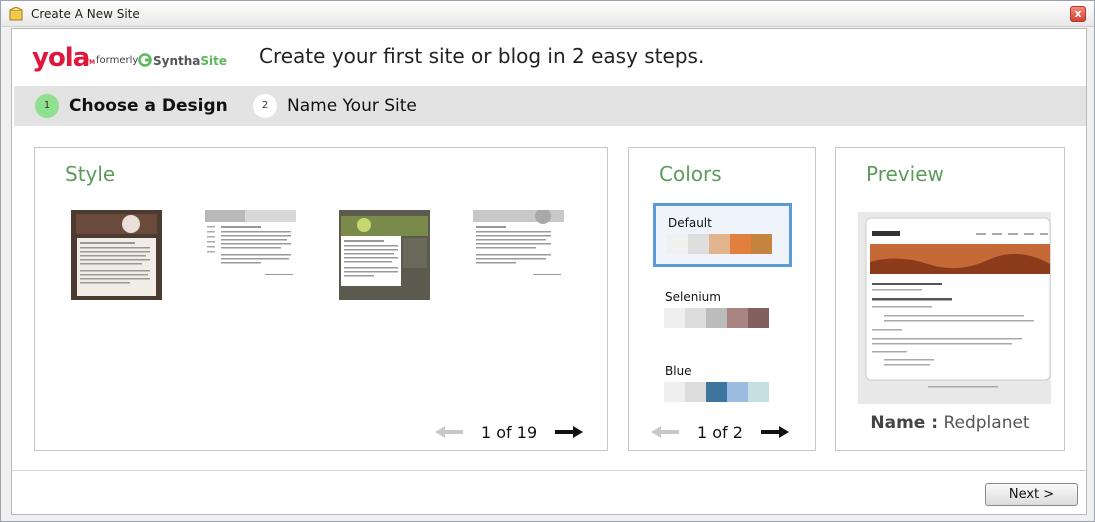 The width and height of the screenshot is (1095, 522). Describe the element at coordinates (678, 371) in the screenshot. I see `color-option-name: Blue` at that location.